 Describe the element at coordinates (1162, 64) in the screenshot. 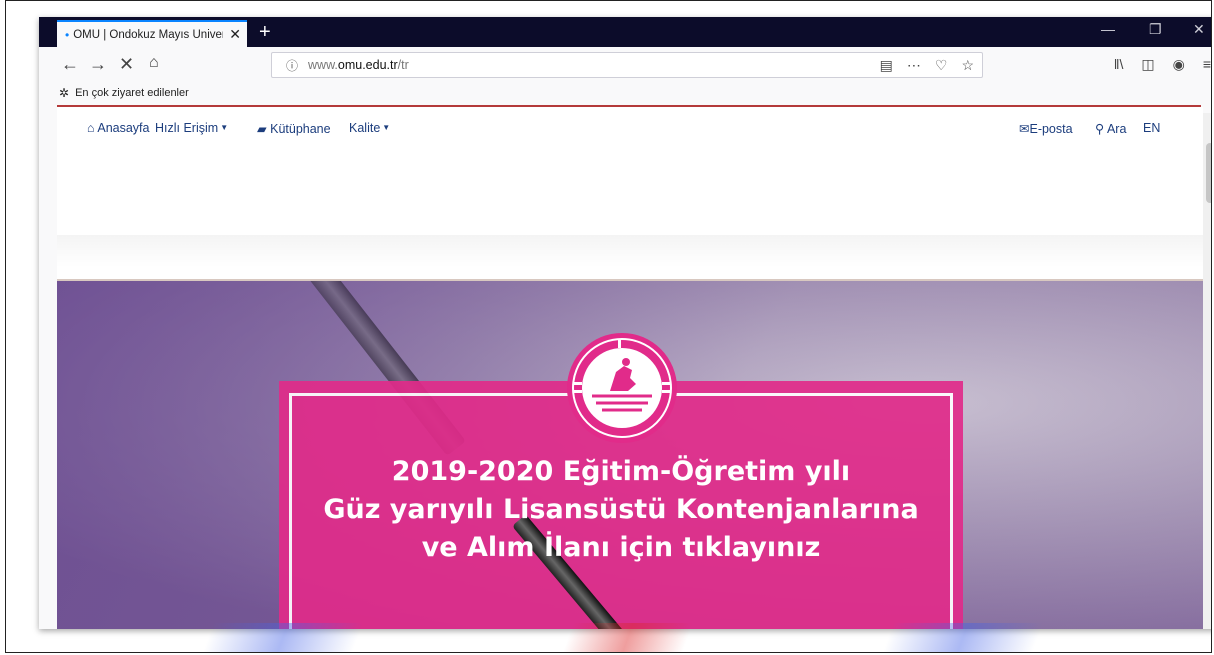

I see `toolbar-icons: ‖\ ◫ ◉ ≡` at that location.